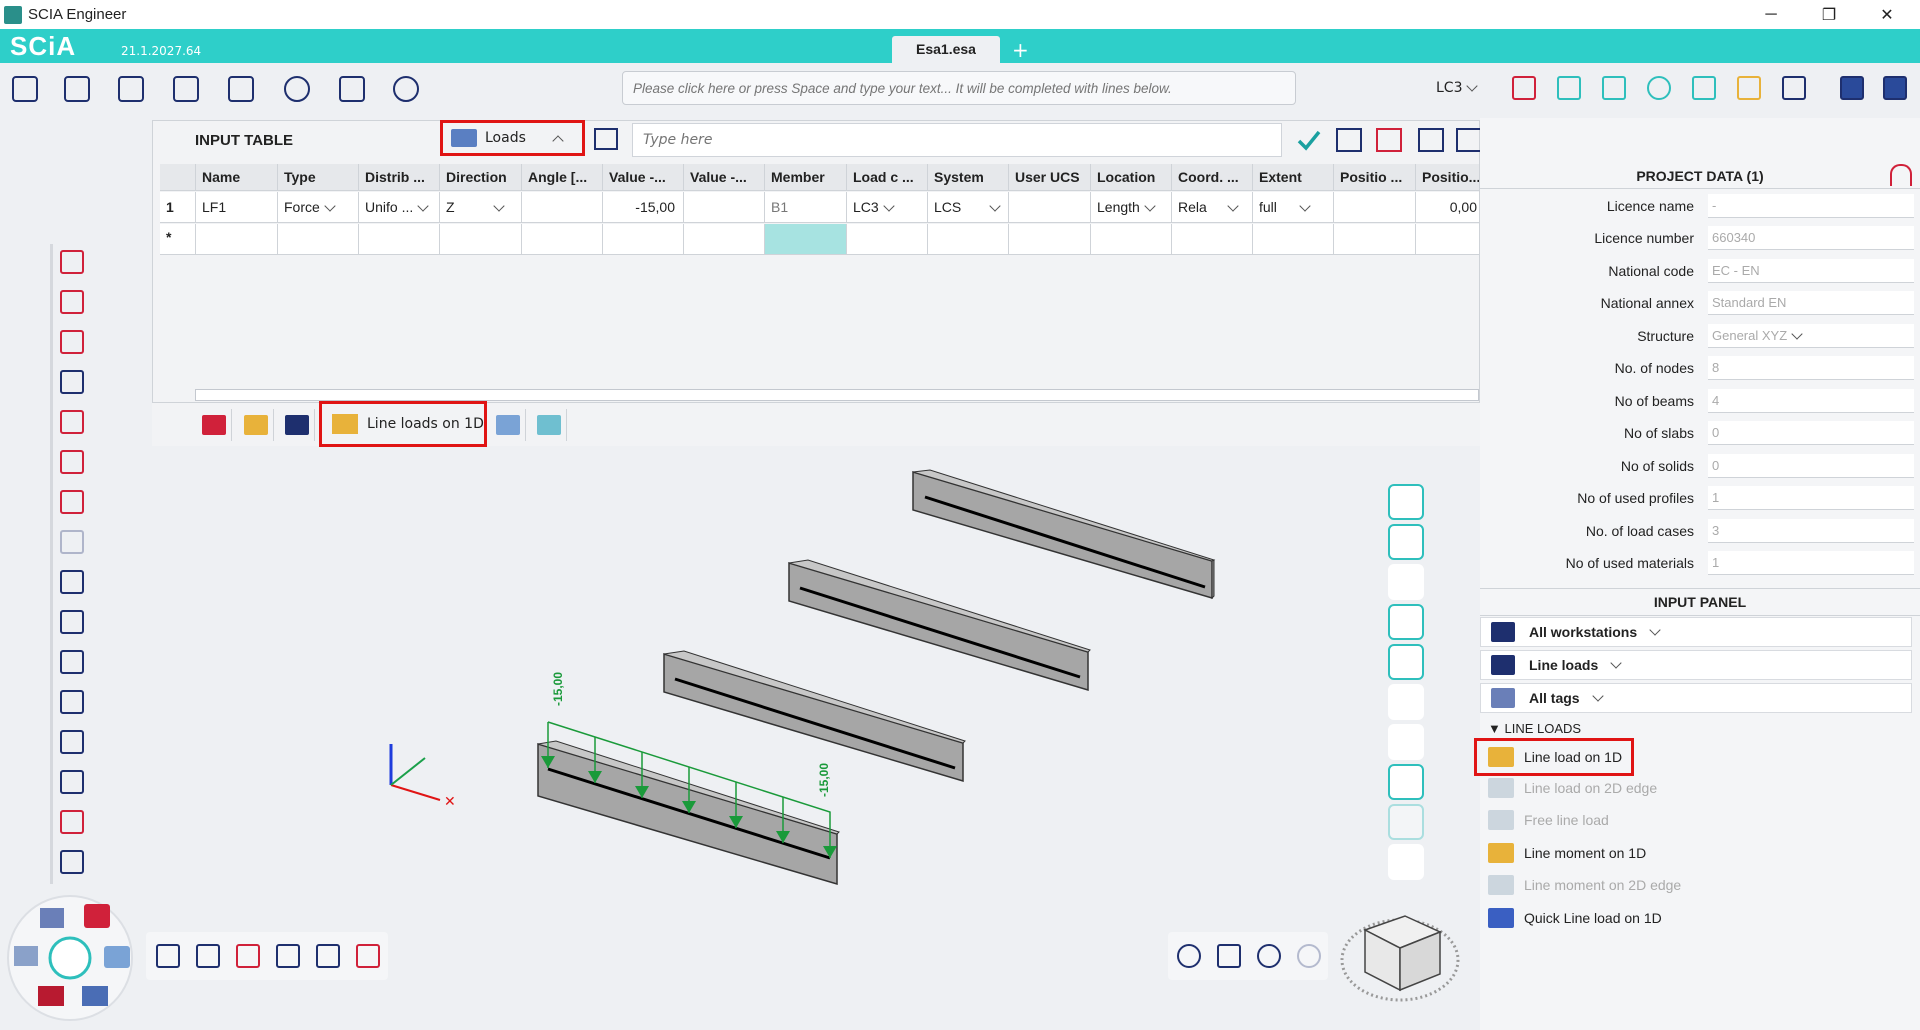 The image size is (1920, 1030). Describe the element at coordinates (643, 207) in the screenshot. I see `table-cell: -15,00` at that location.